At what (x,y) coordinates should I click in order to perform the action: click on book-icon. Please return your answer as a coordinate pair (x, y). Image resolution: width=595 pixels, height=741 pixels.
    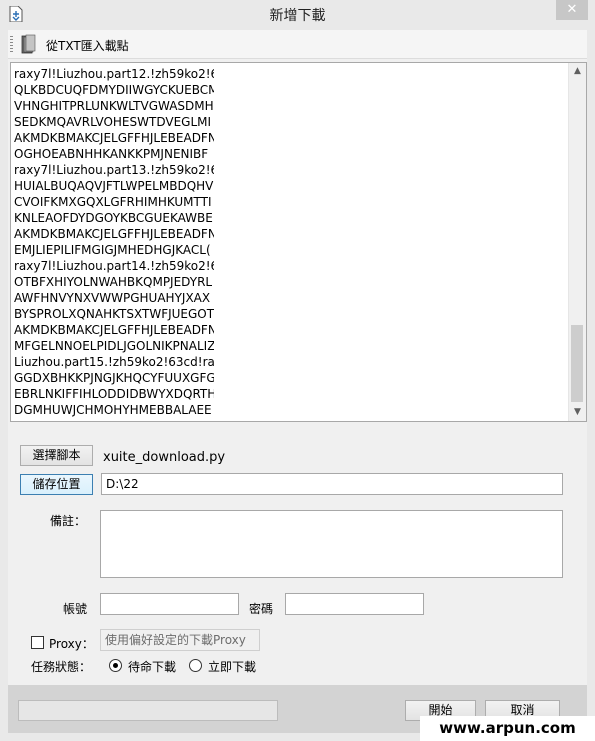
    Looking at the image, I should click on (28, 44).